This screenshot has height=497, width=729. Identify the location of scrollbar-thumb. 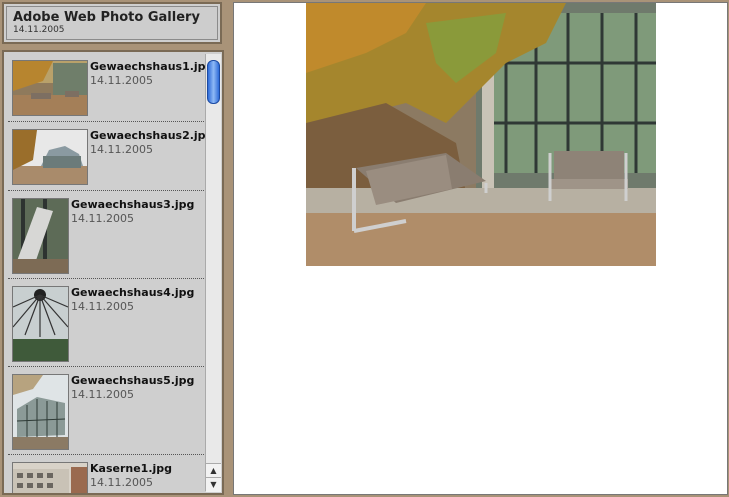
(213, 82).